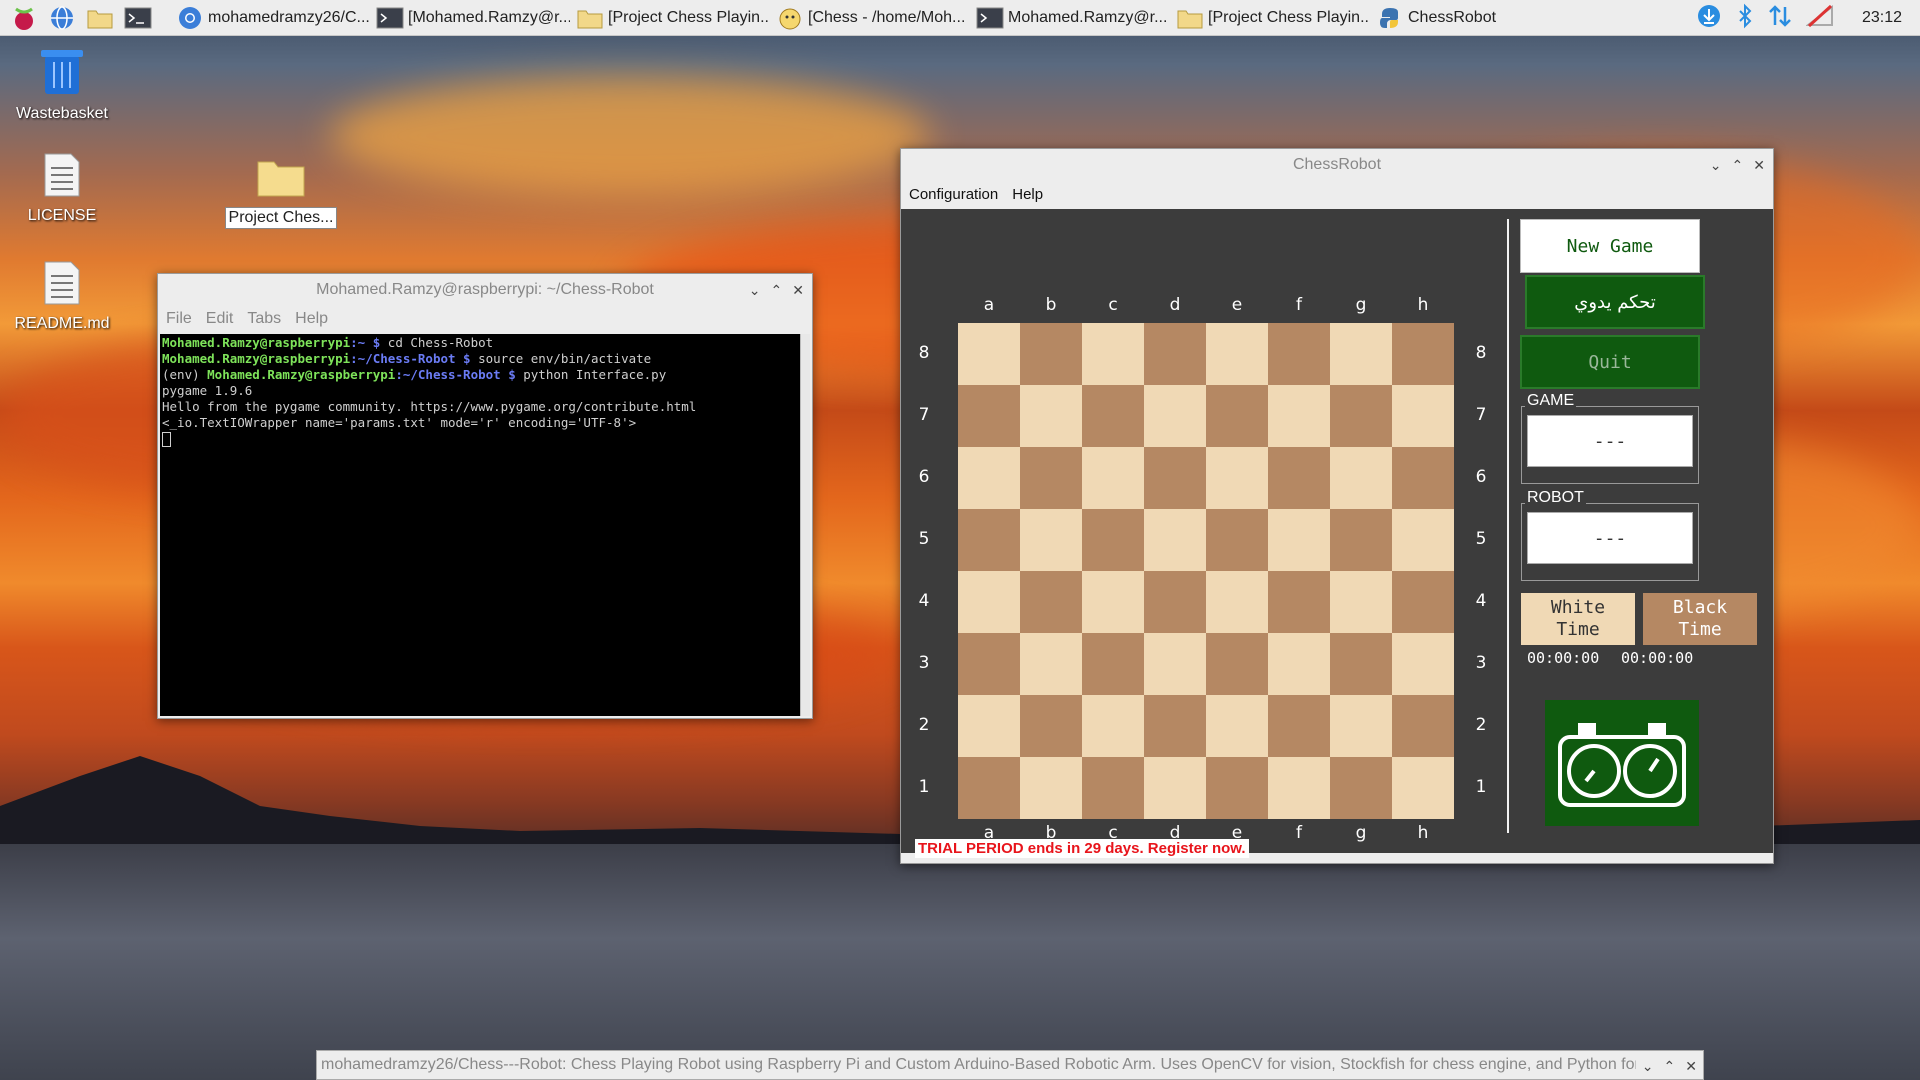 The width and height of the screenshot is (1920, 1080). What do you see at coordinates (1423, 416) in the screenshot?
I see `square-h7` at bounding box center [1423, 416].